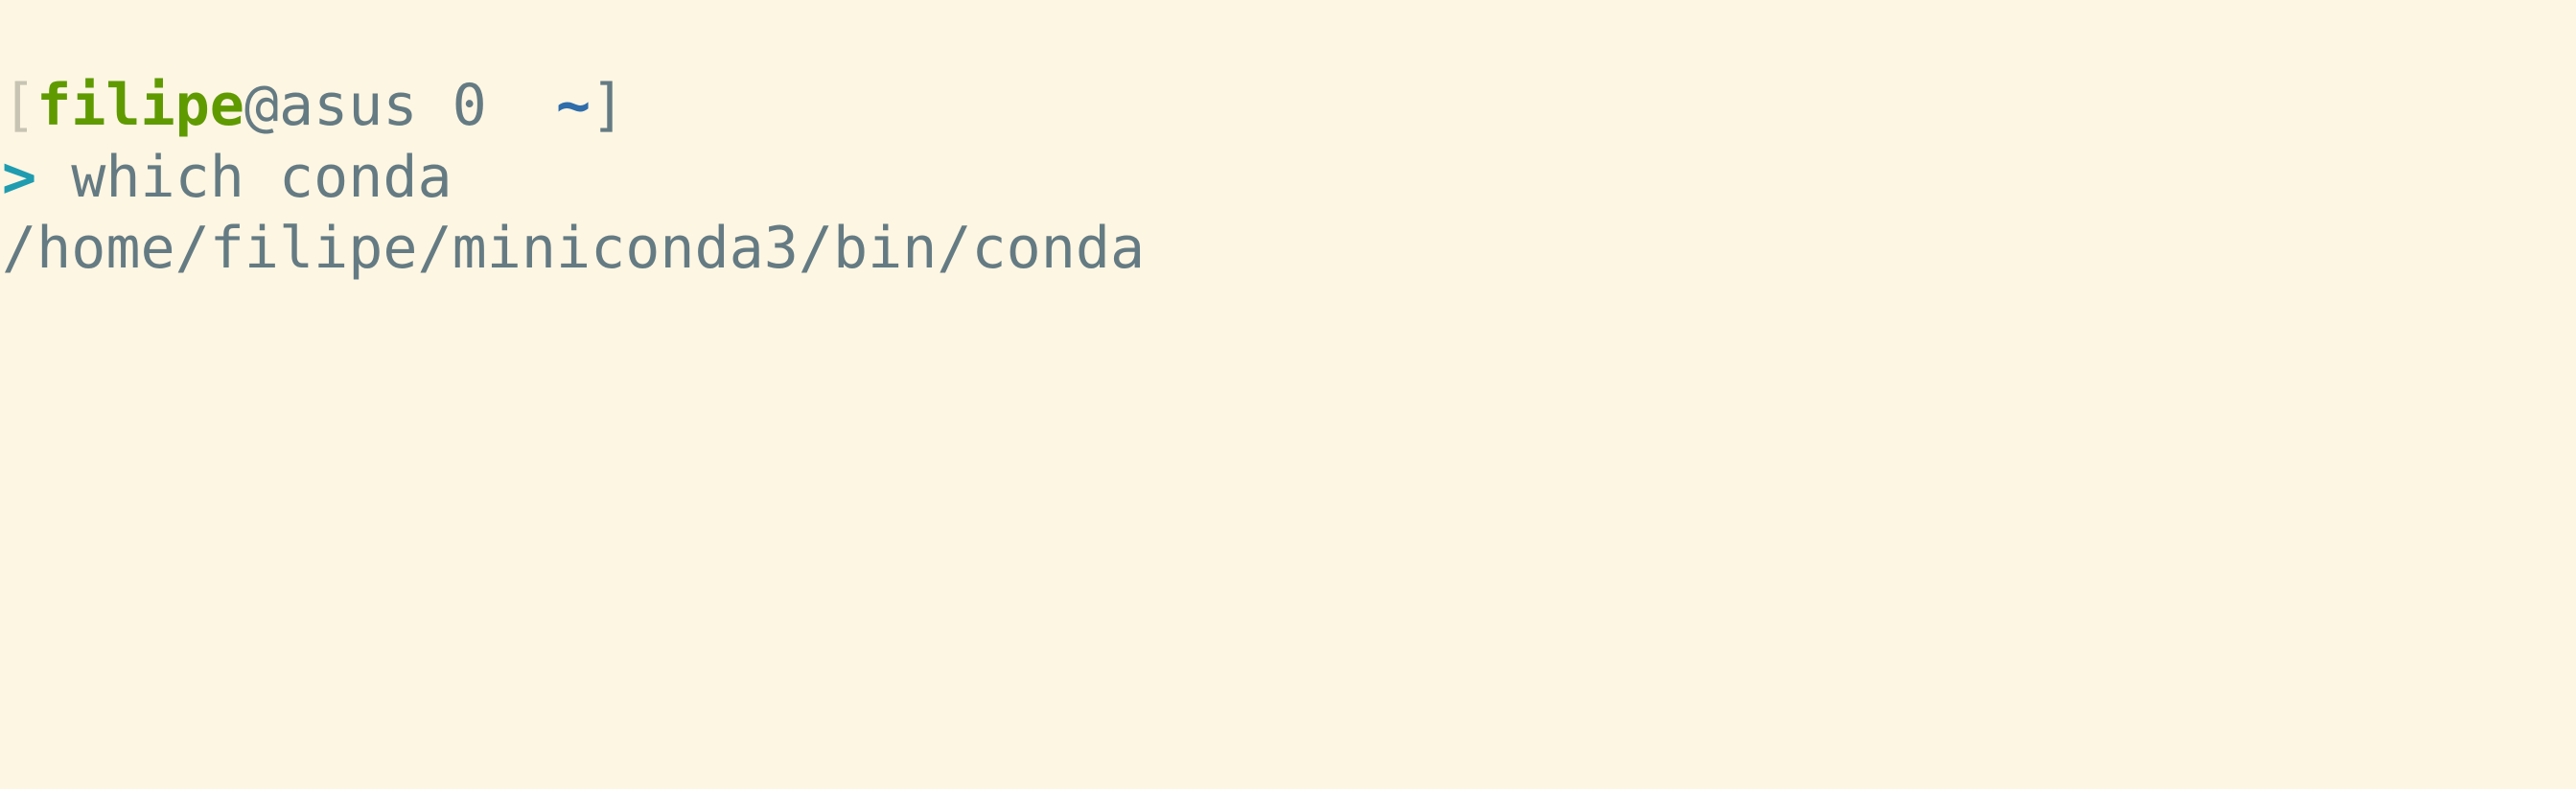 This screenshot has width=2576, height=789. What do you see at coordinates (574, 106) in the screenshot?
I see `prompt-cwd: ~` at bounding box center [574, 106].